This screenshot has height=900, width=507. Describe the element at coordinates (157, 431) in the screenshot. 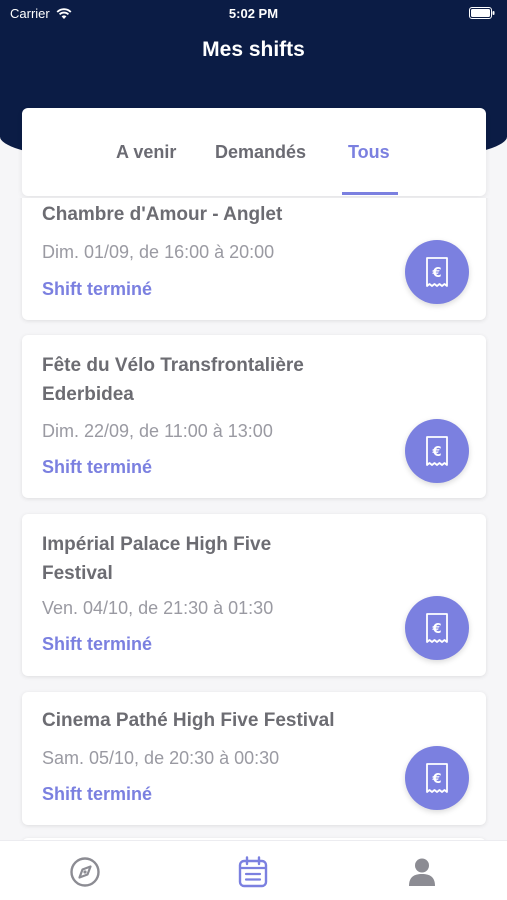

I see `shift-time: Dim. 22/09, de 11:00 à 13:00` at that location.